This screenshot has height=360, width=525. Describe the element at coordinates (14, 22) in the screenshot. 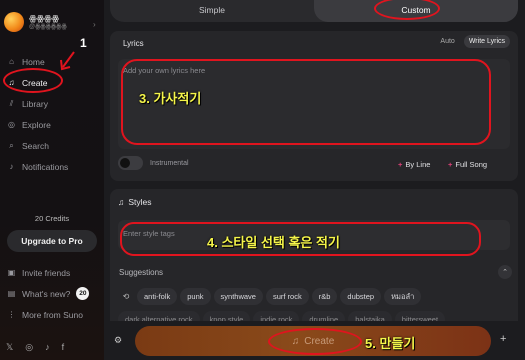

I see `avatar` at that location.